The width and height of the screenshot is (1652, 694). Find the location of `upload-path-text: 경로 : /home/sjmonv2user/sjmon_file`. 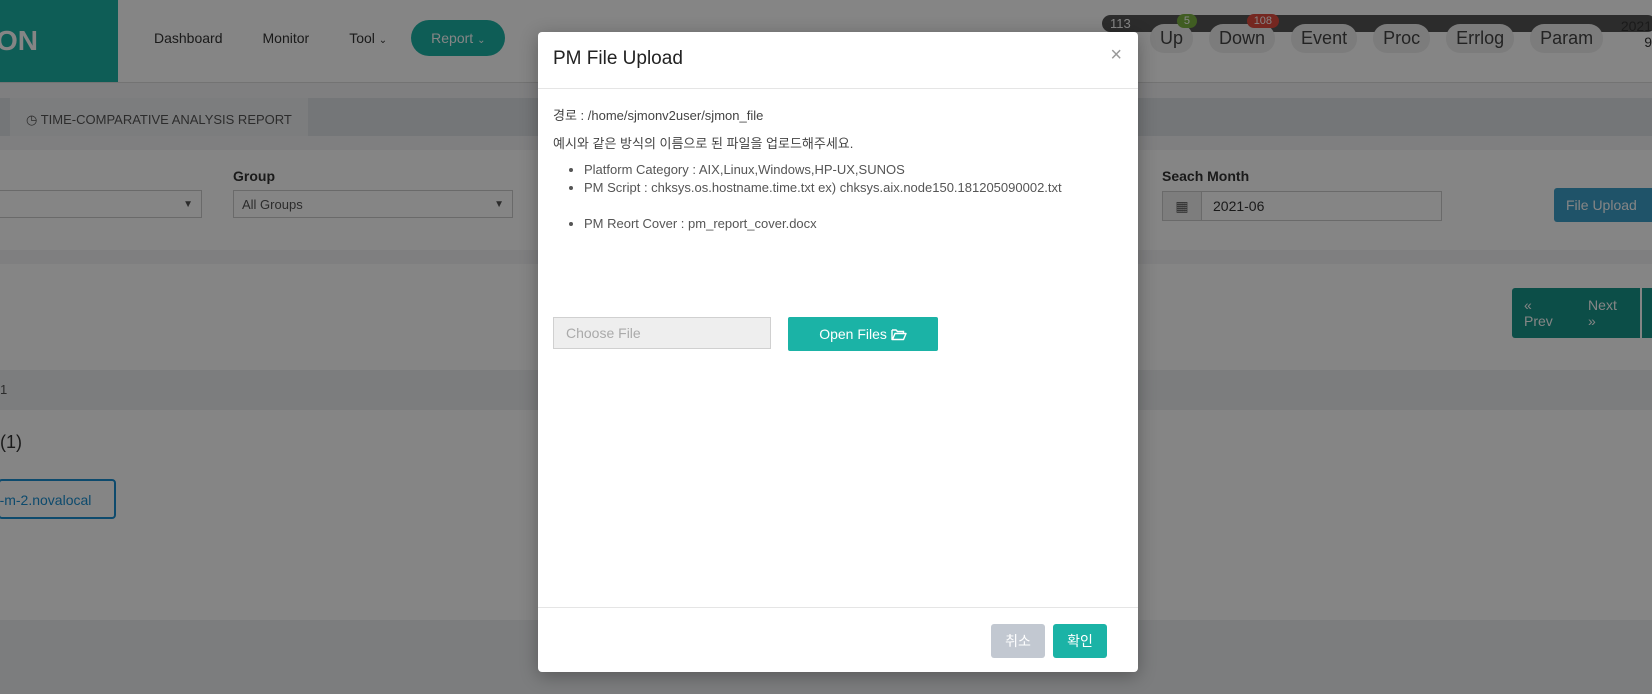

upload-path-text: 경로 : /home/sjmonv2user/sjmon_file is located at coordinates (658, 115).